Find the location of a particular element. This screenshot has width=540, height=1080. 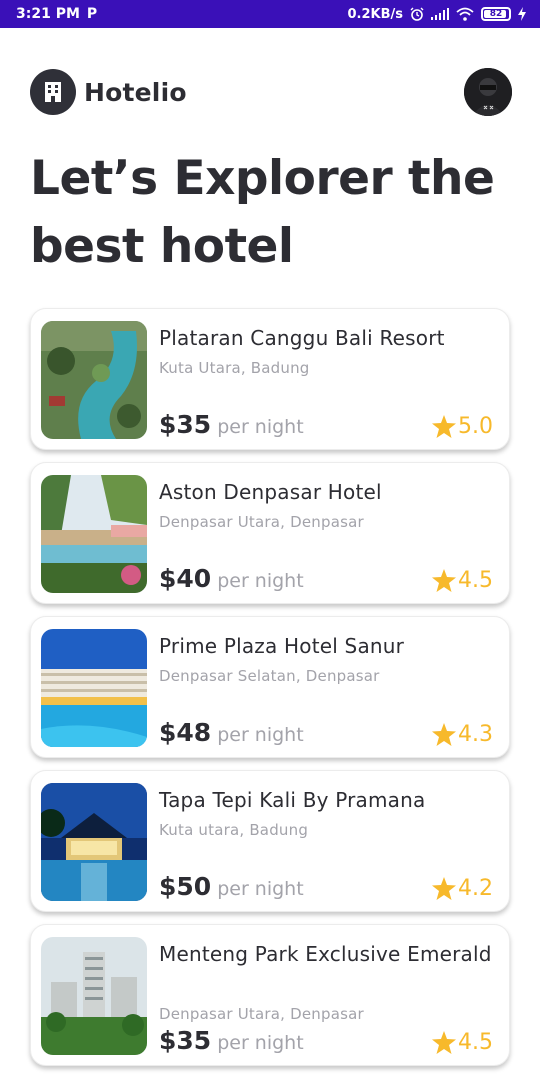

rating-row: 5.0 is located at coordinates (462, 426).